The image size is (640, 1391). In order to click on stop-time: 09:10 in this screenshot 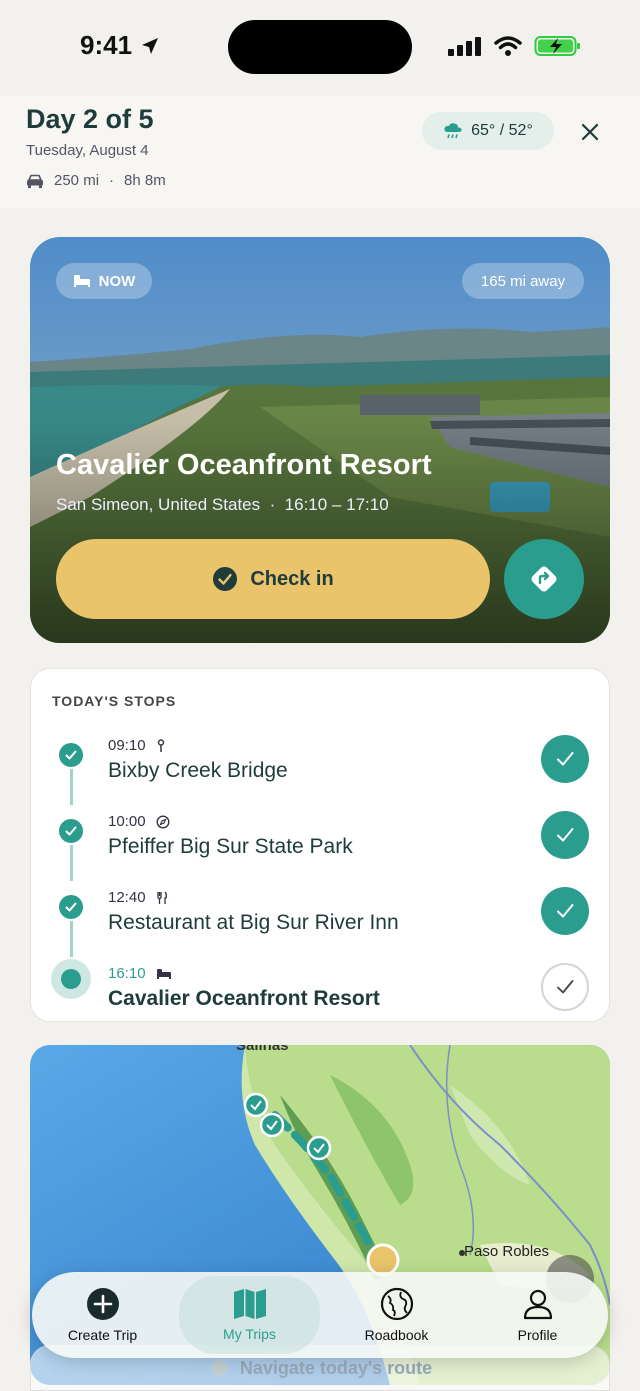, I will do `click(137, 745)`.